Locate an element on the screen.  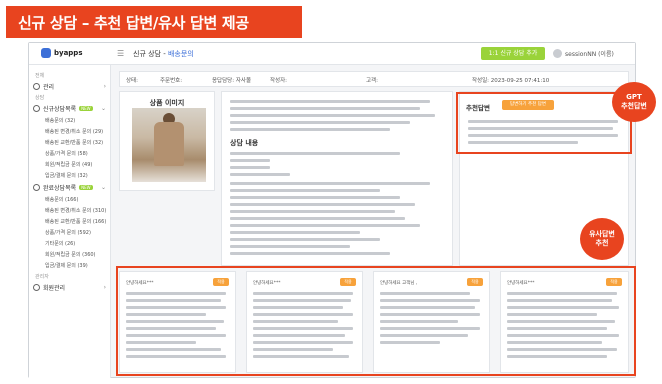
sidebar-section-label: 관리자 is located at coordinates (42, 277).